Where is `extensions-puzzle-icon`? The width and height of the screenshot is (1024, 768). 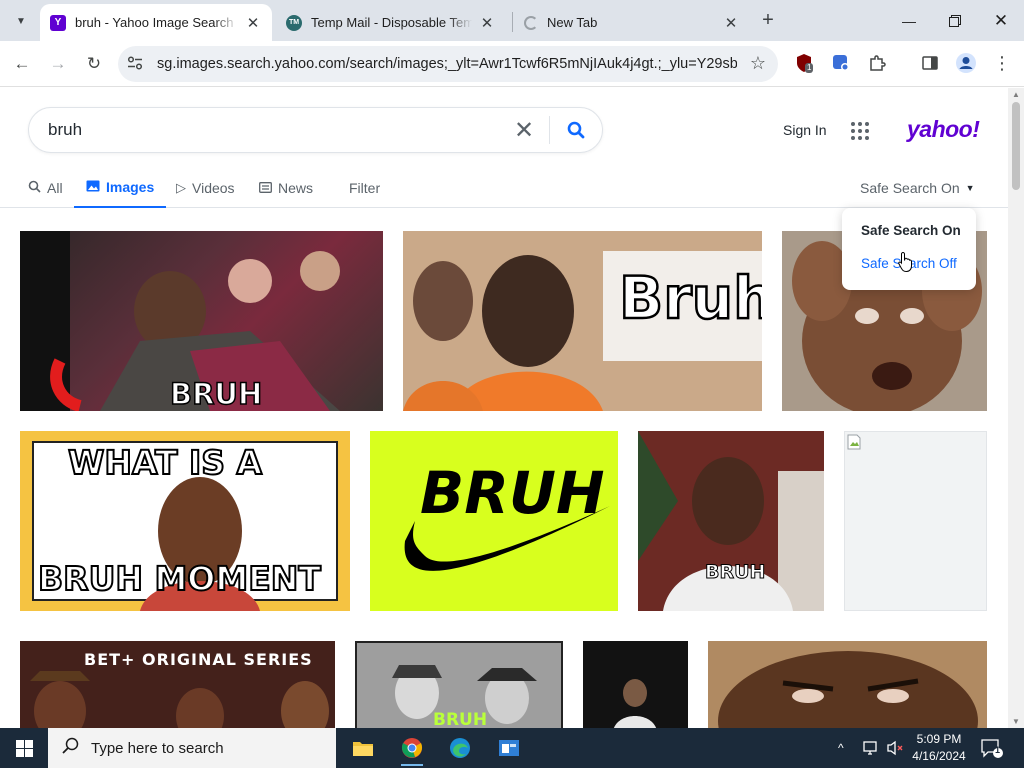
extensions-puzzle-icon is located at coordinates (877, 63).